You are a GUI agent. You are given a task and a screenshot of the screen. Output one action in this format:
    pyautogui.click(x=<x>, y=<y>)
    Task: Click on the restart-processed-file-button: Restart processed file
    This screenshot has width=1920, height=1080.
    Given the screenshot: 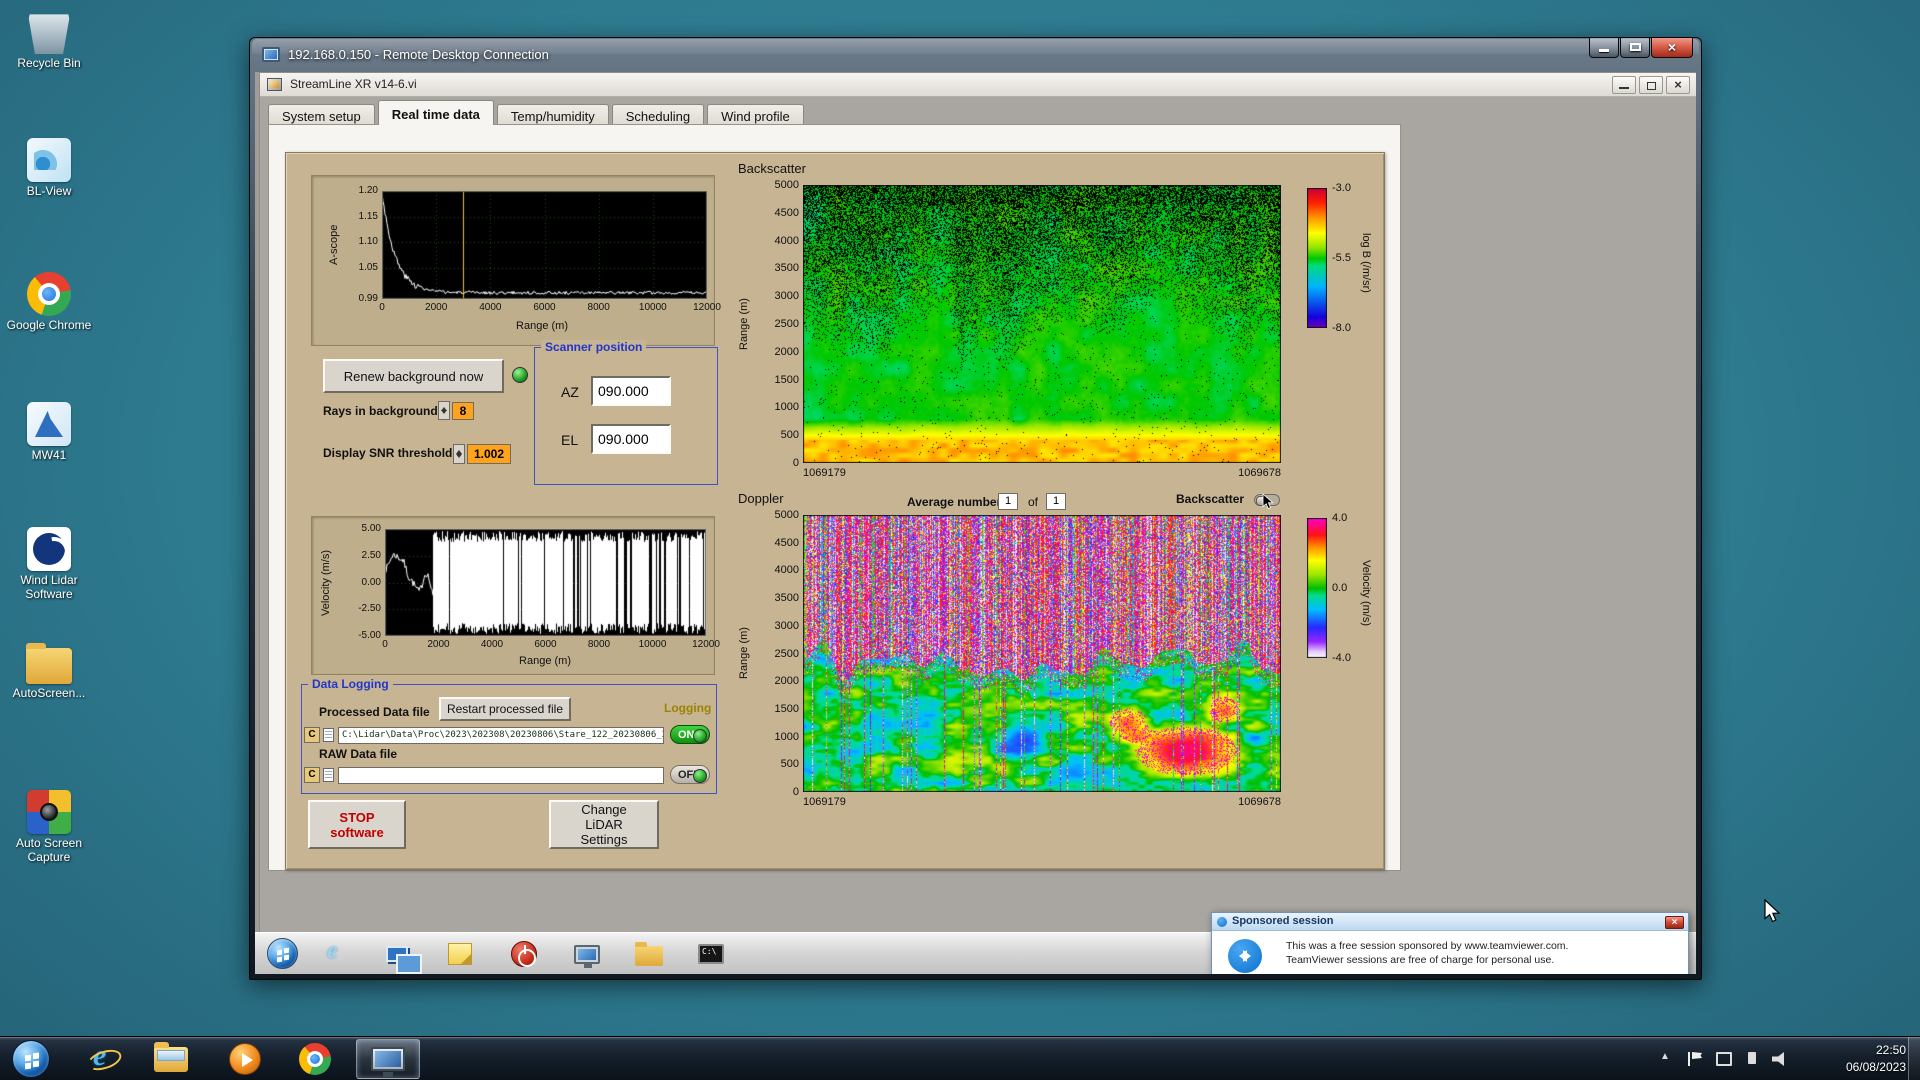 What is the action you would take?
    pyautogui.click(x=505, y=709)
    